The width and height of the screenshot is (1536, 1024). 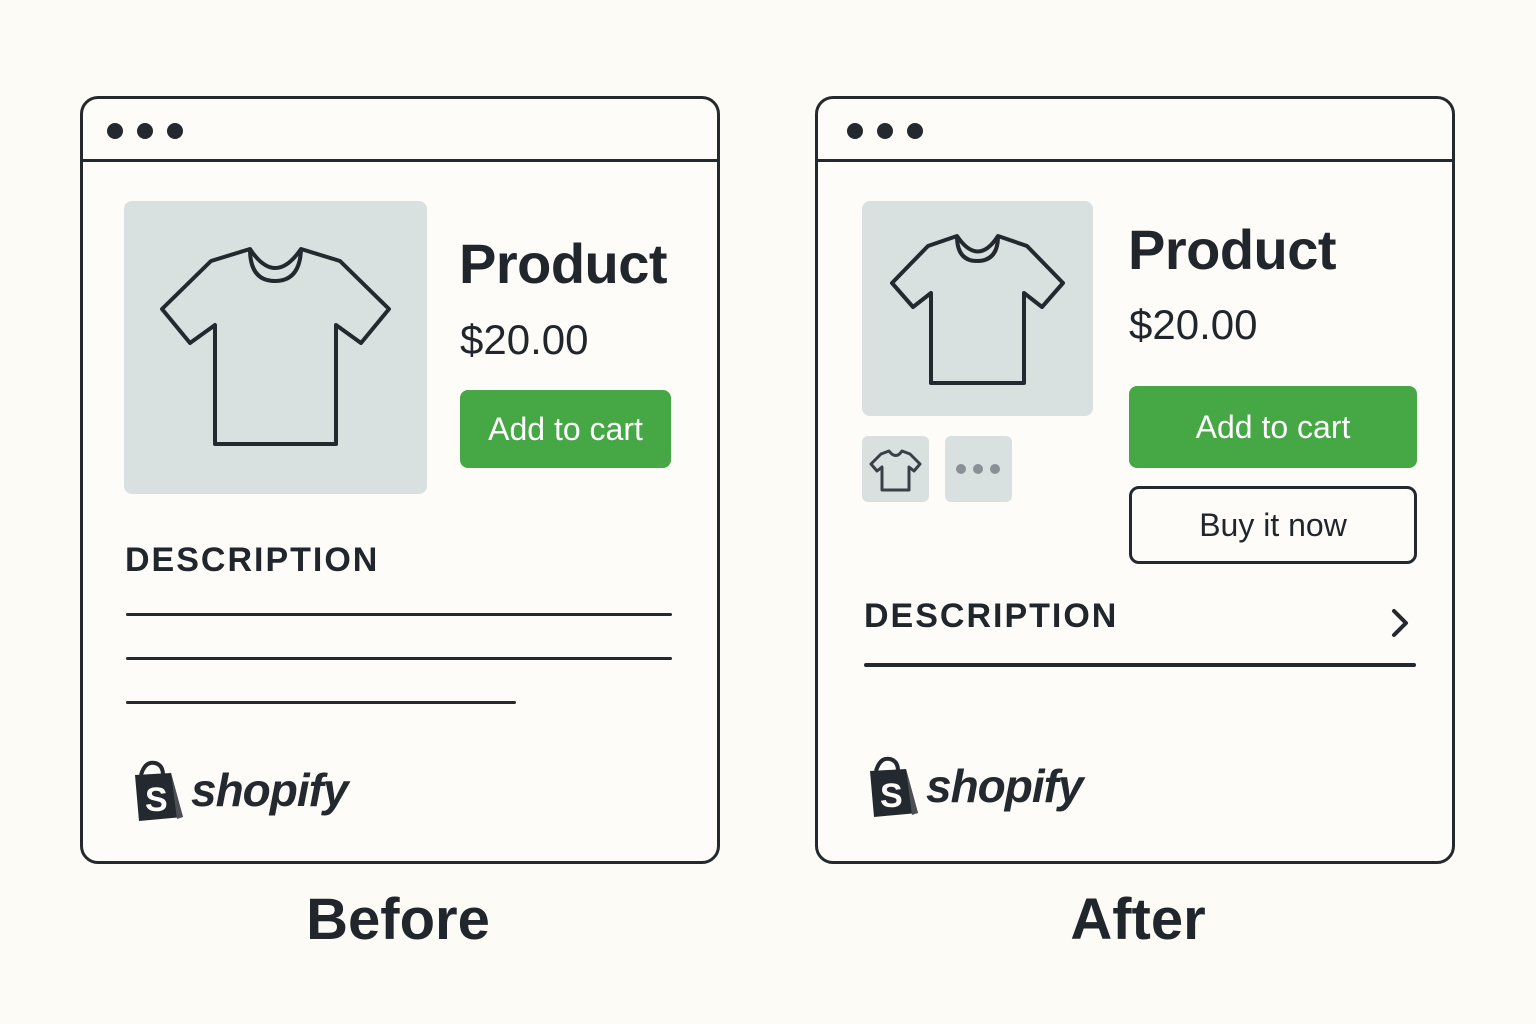 I want to click on description-divider, so click(x=1140, y=665).